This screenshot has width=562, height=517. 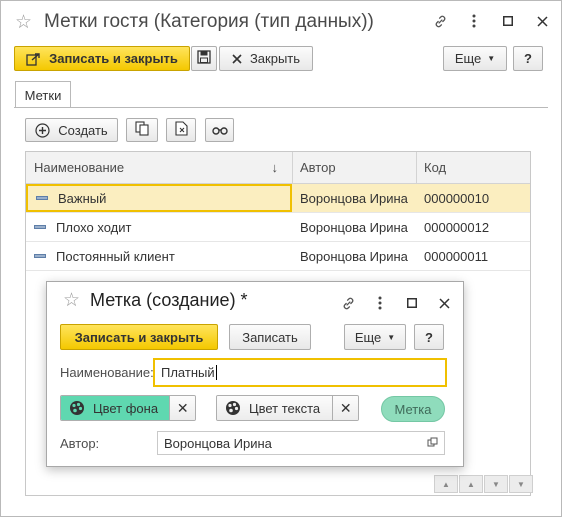 I want to click on copy-button, so click(x=142, y=130).